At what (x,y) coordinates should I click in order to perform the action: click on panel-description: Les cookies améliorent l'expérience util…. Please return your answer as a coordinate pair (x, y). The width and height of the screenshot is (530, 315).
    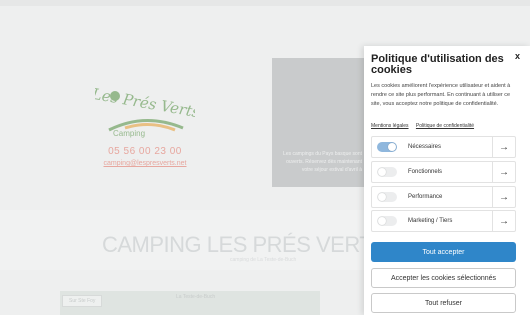
    Looking at the image, I should click on (441, 95).